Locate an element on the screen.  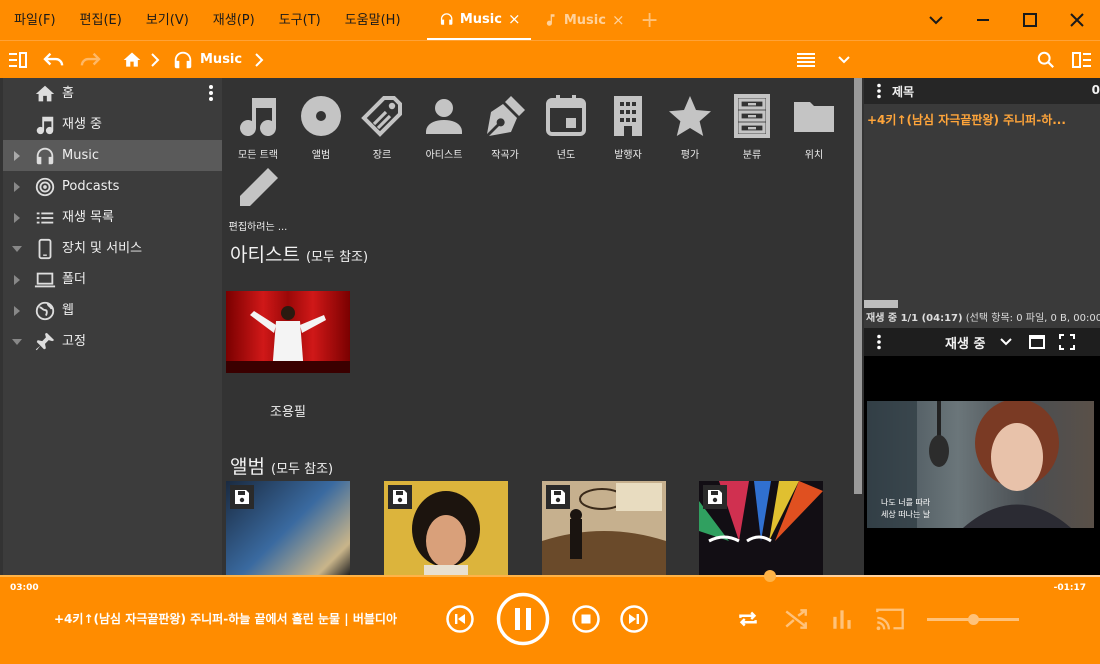
category-label: 평가 is located at coordinates (690, 155).